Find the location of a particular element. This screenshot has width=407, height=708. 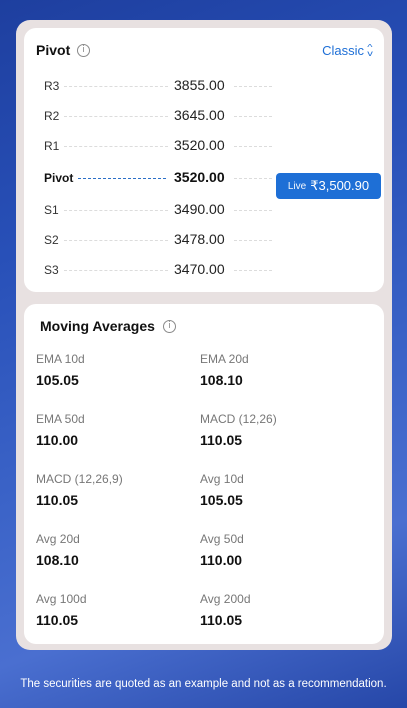

pivot-row-r3: R3 3855.00 is located at coordinates (209, 86).